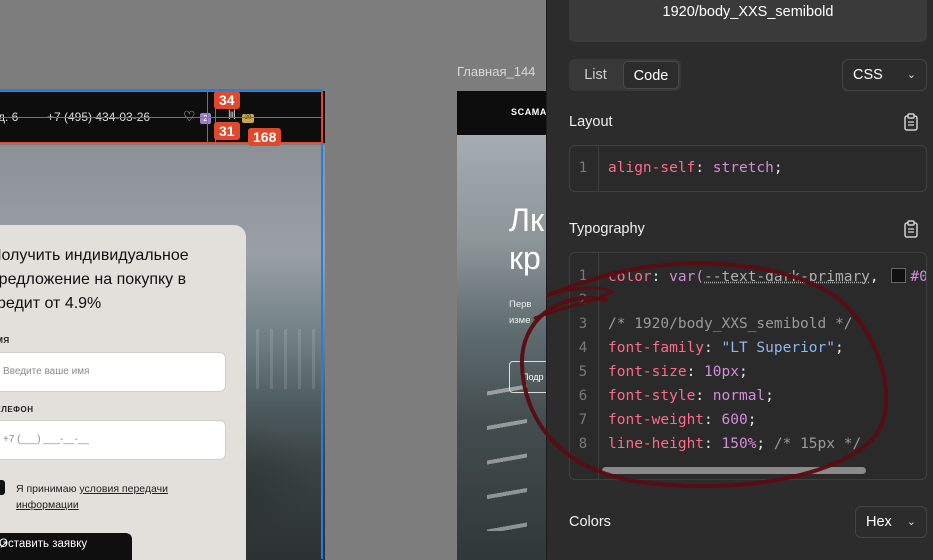 The width and height of the screenshot is (933, 560). What do you see at coordinates (583, 324) in the screenshot?
I see `line-number: 3` at bounding box center [583, 324].